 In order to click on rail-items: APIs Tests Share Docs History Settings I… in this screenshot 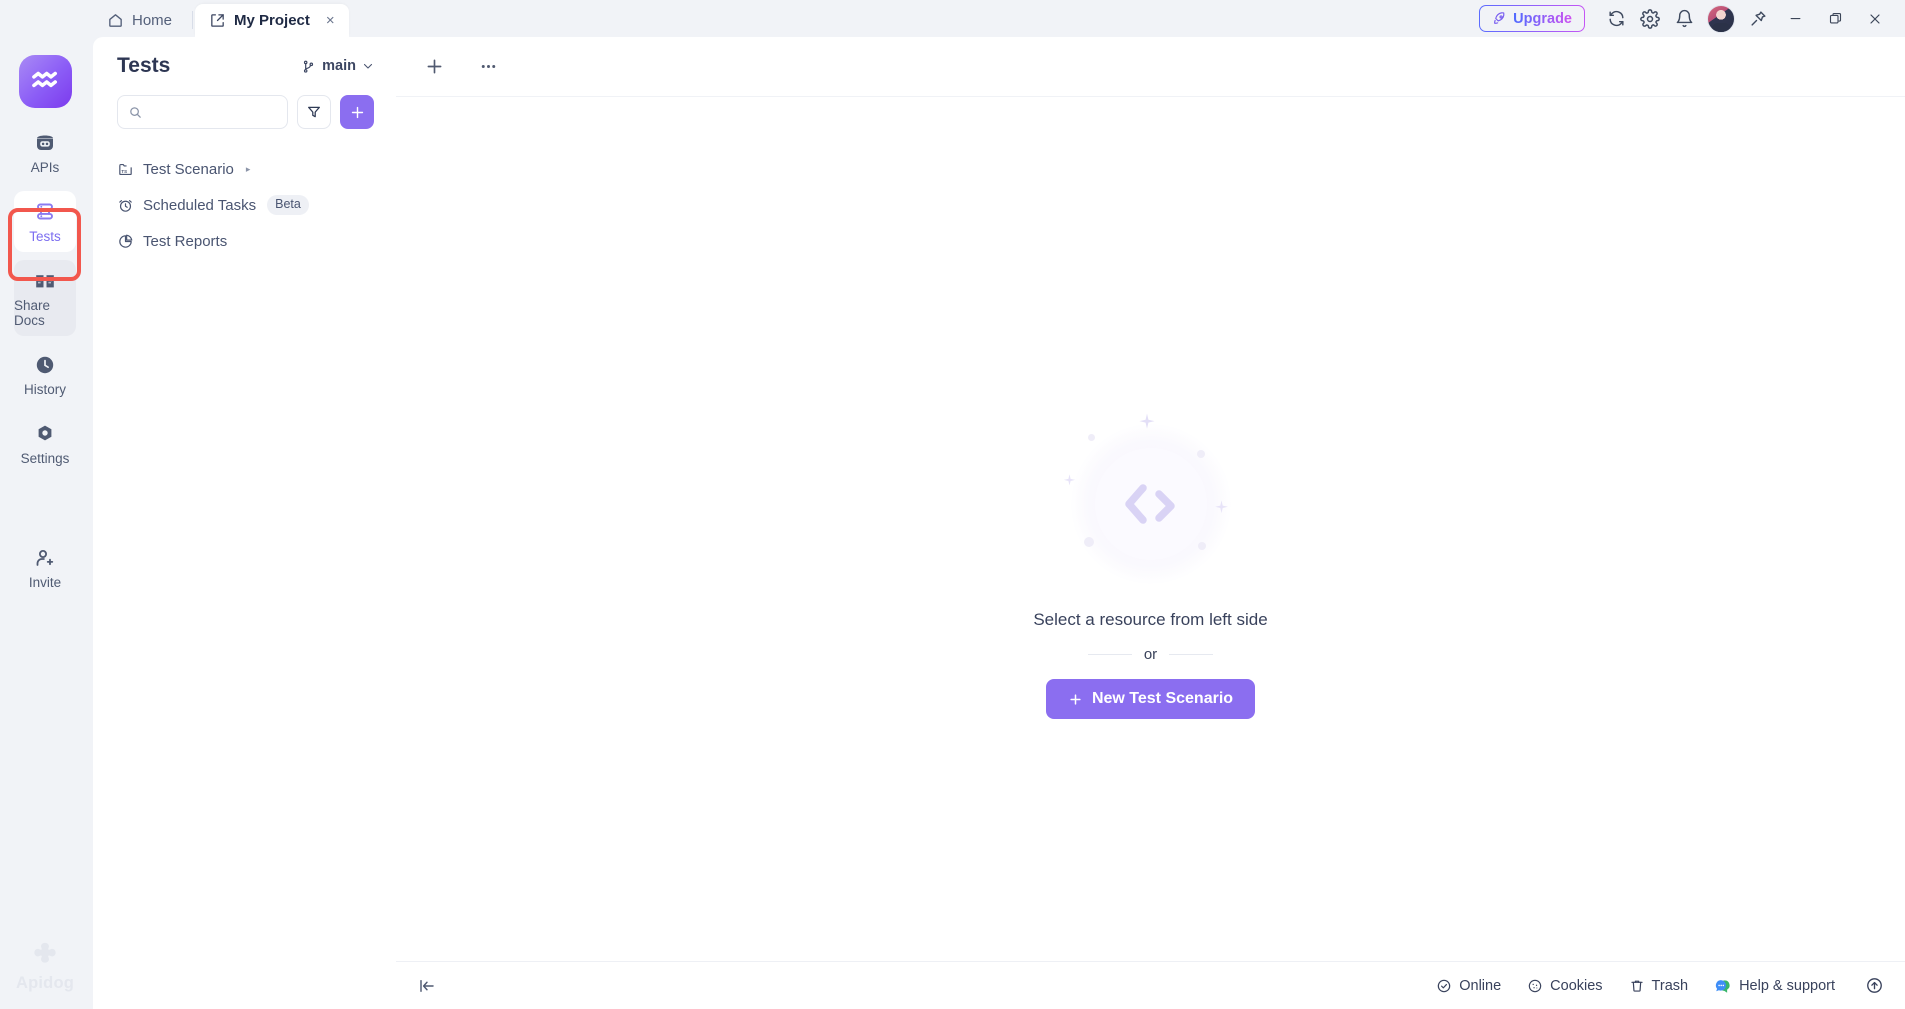, I will do `click(45, 364)`.